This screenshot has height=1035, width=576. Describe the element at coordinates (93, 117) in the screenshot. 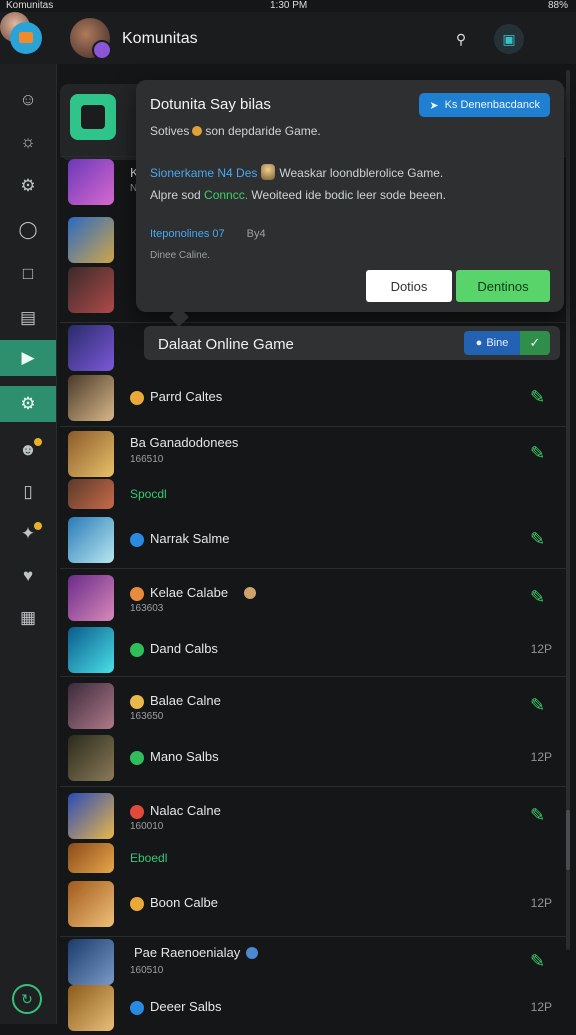

I see `app-icon` at that location.